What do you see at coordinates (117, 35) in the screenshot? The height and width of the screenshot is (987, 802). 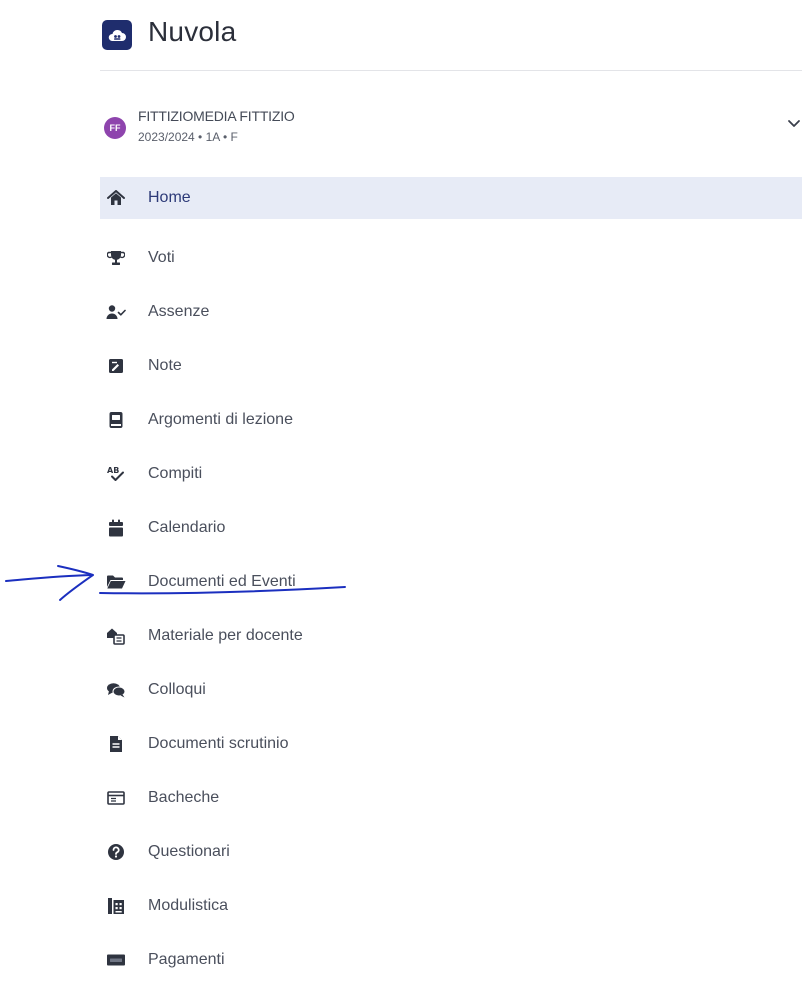 I see `cloud-logo-icon` at bounding box center [117, 35].